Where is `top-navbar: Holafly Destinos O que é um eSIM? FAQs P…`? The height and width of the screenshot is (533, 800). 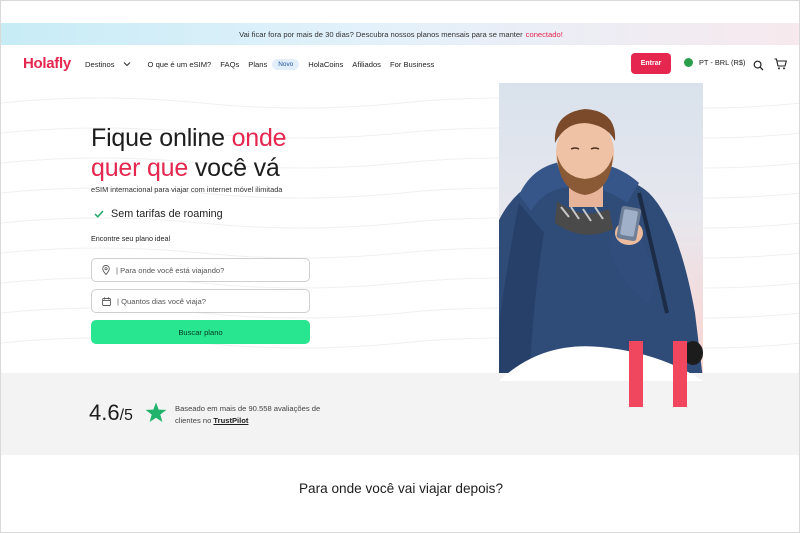
top-navbar: Holafly Destinos O que é um eSIM? FAQs P… is located at coordinates (400, 64).